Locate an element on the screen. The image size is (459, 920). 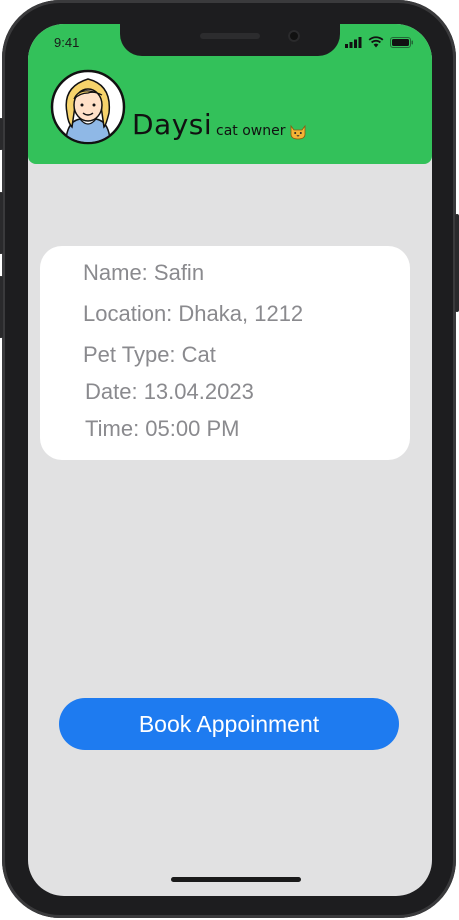
volume-down-button is located at coordinates (1, 307).